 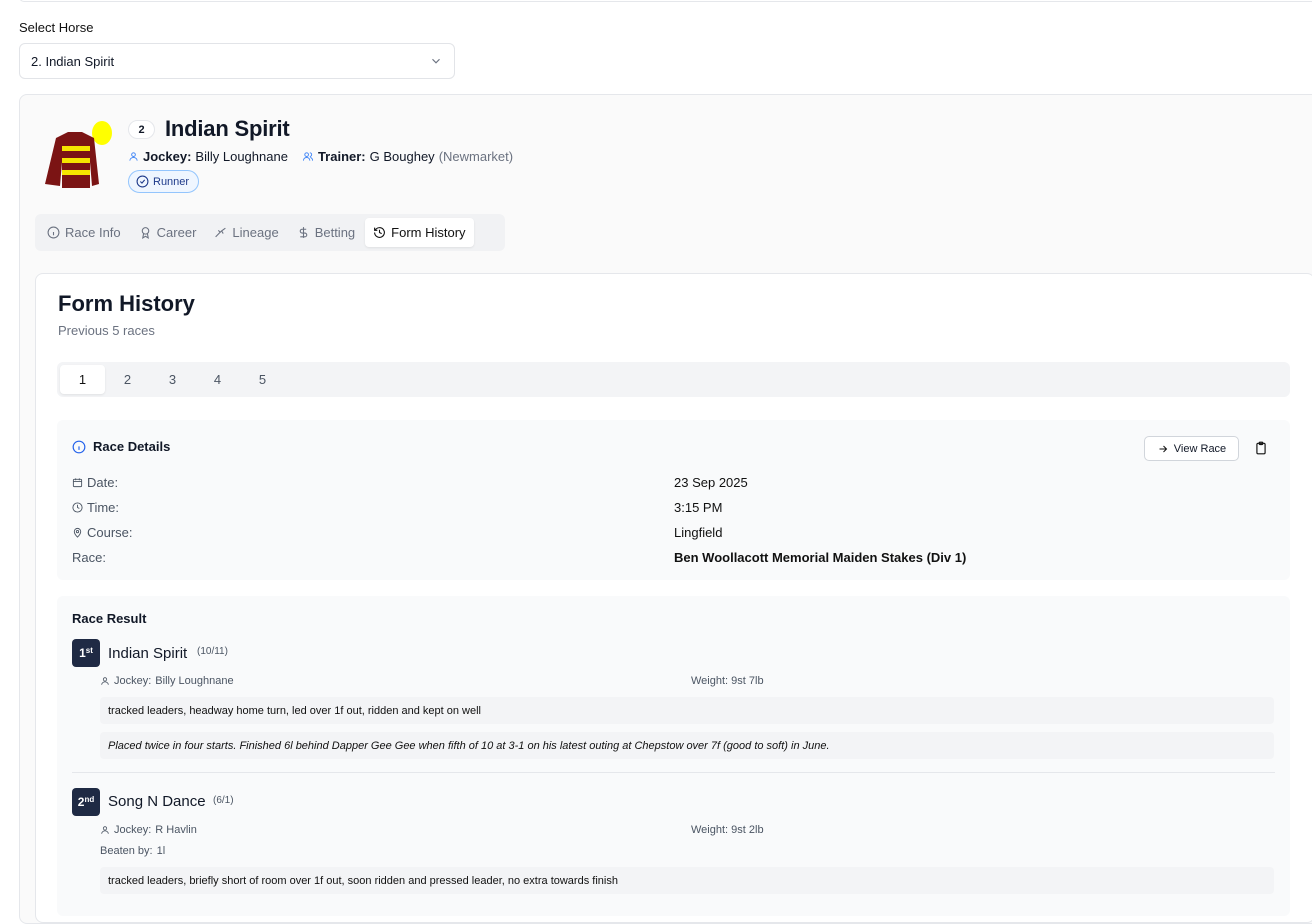 I want to click on saddlecloth-number: 2, so click(x=141, y=129).